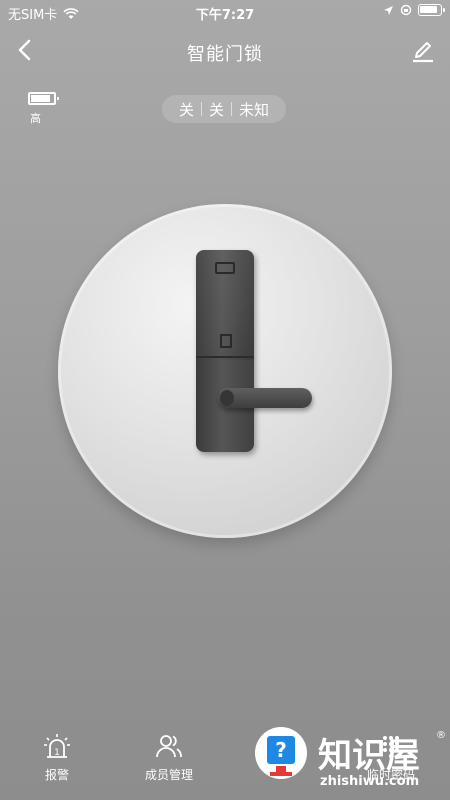  Describe the element at coordinates (225, 760) in the screenshot. I see `bottom-tab-bar: 1 报警 成员管理 临时密码` at that location.